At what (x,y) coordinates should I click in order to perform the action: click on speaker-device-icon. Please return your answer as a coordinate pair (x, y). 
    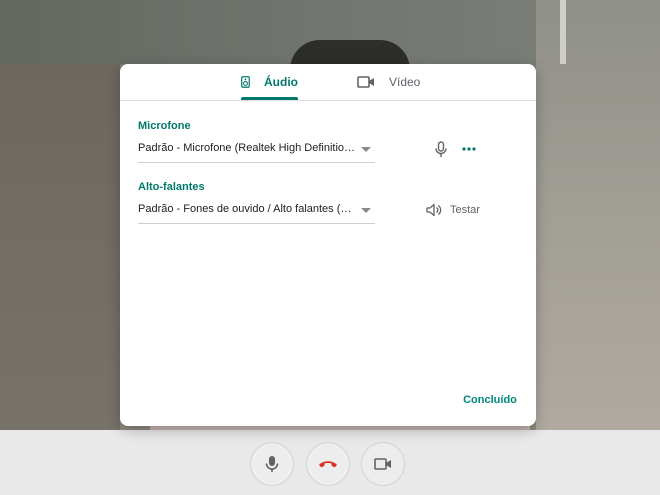
    Looking at the image, I should click on (245, 82).